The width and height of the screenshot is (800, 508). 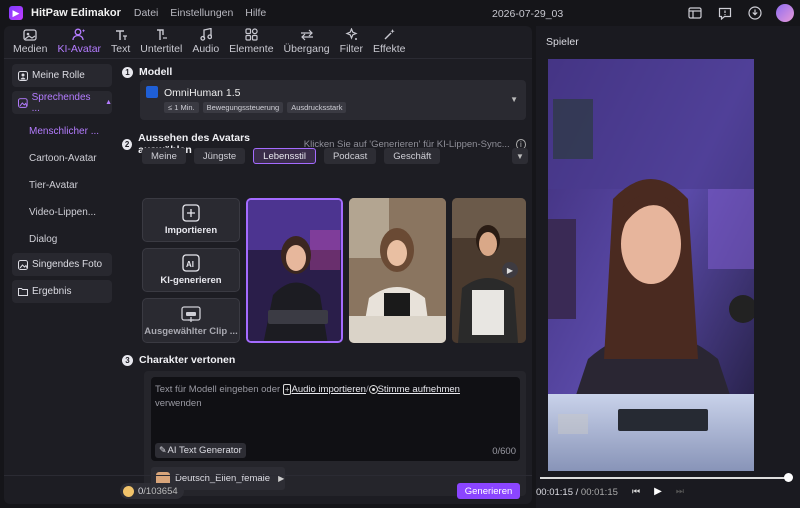 I want to click on omnihuman-logo-icon, so click(x=152, y=92).